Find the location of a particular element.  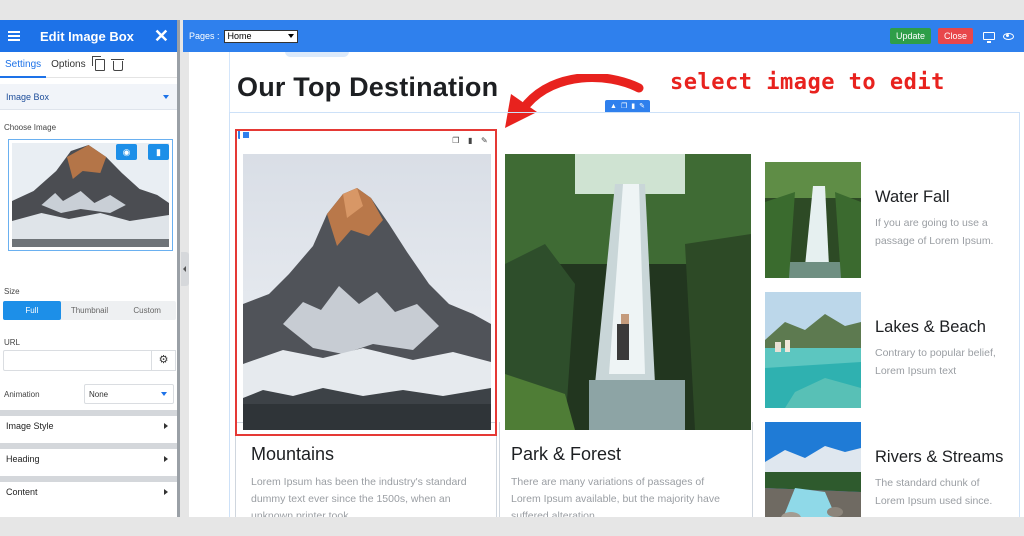

pages-label: Pages : is located at coordinates (204, 36).